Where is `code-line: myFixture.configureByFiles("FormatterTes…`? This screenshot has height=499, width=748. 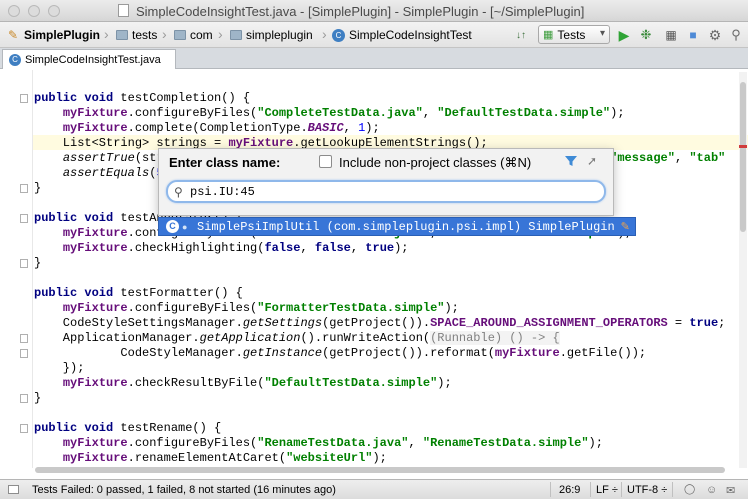
code-line: myFixture.configureByFiles("FormatterTes… is located at coordinates (379, 308).